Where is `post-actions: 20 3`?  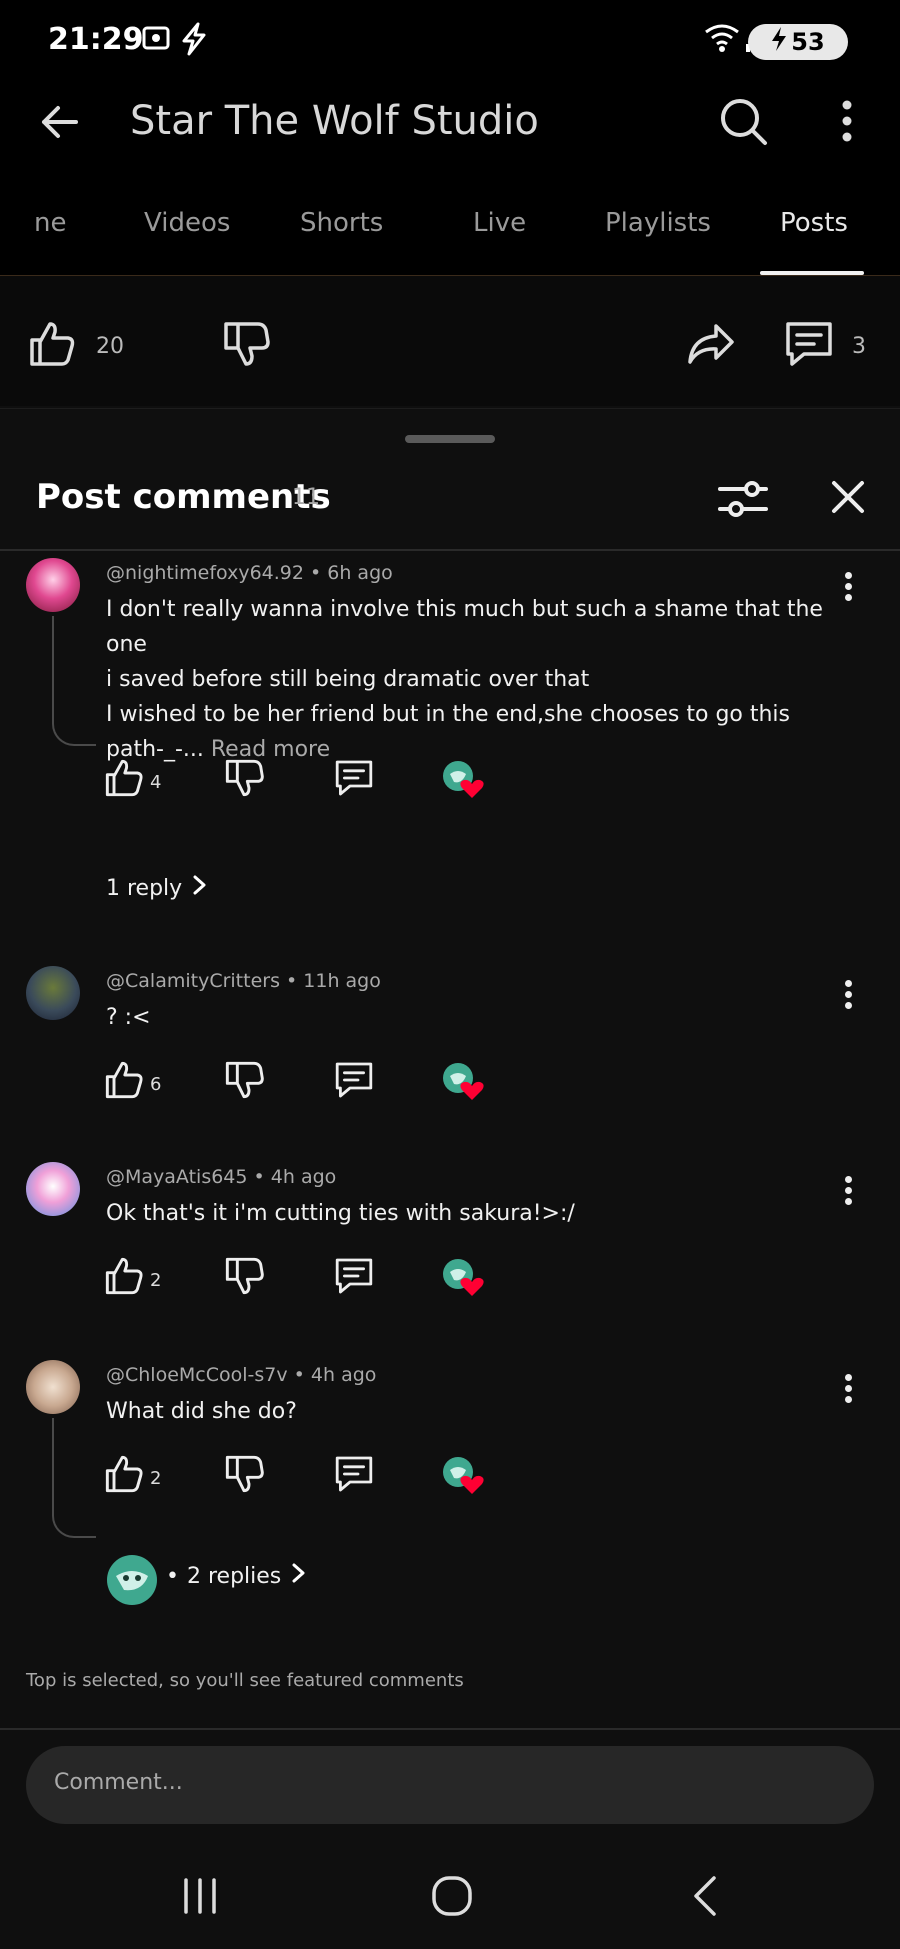 post-actions: 20 3 is located at coordinates (450, 341).